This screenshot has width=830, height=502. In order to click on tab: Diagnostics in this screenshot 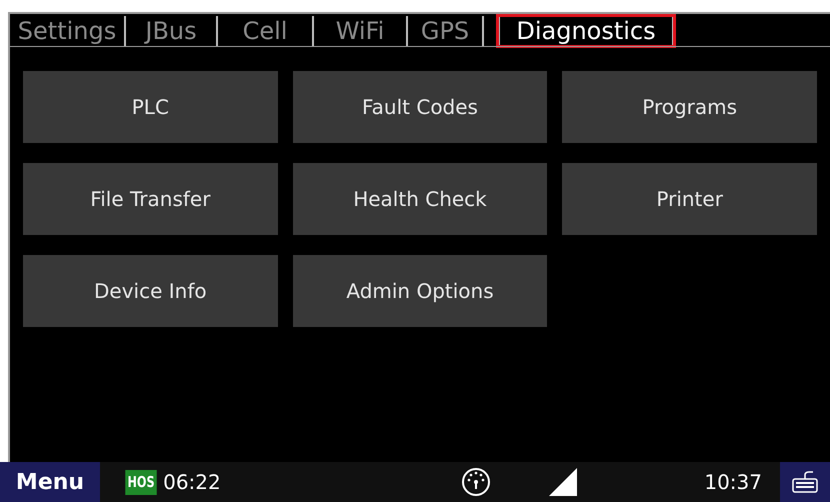, I will do `click(586, 31)`.